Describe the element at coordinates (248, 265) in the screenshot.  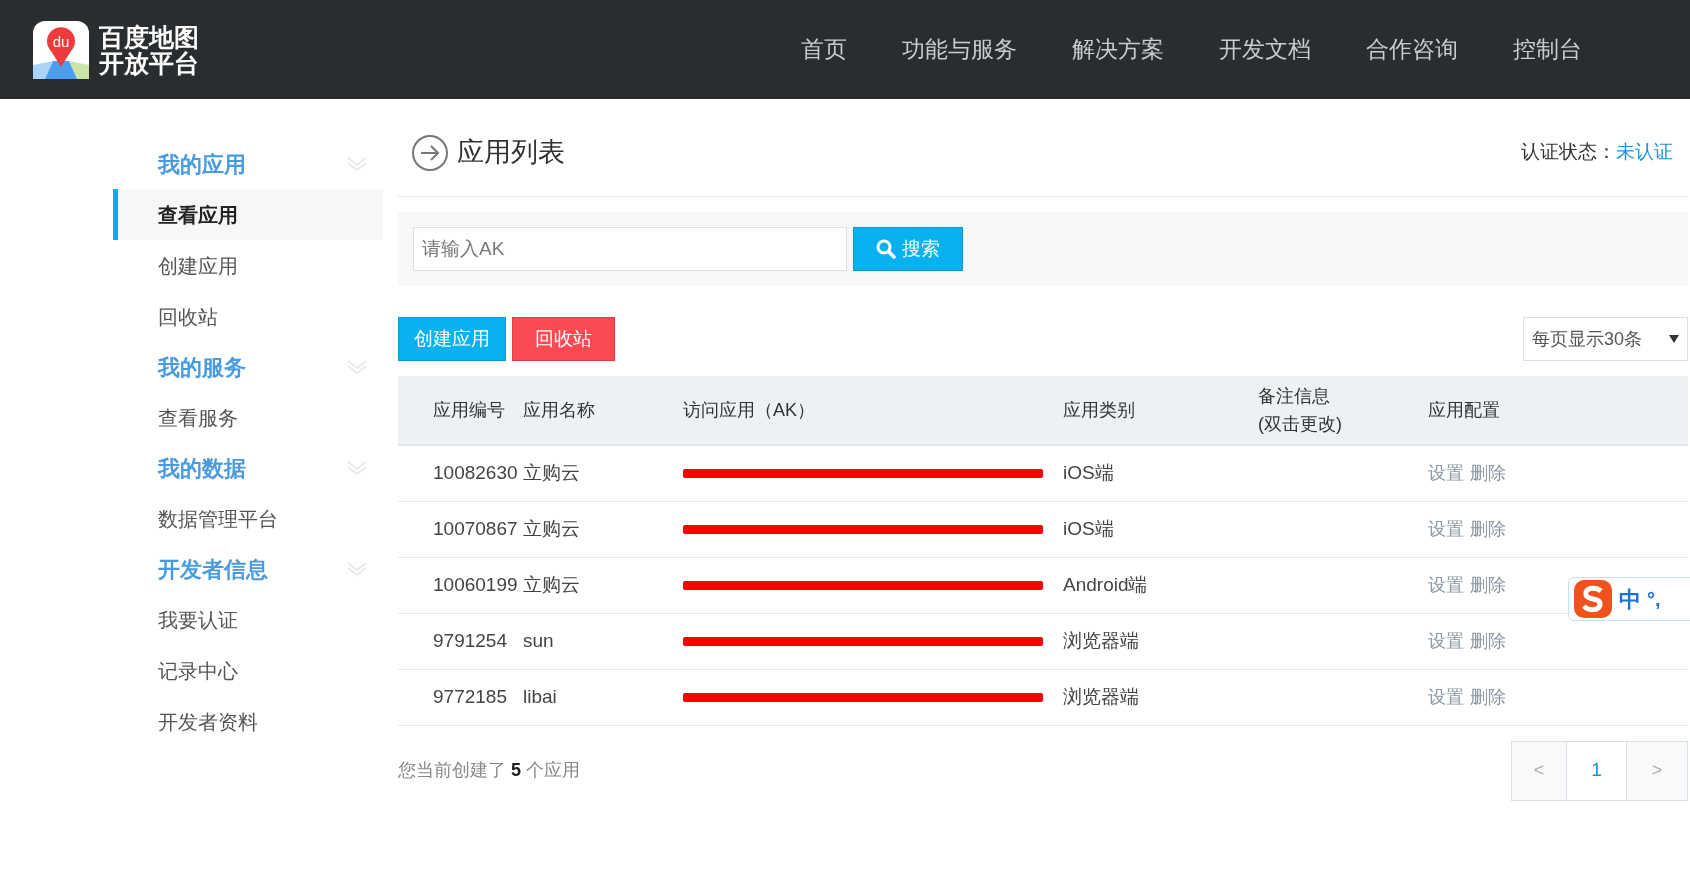
I see `sidebar-item: 创建应用` at that location.